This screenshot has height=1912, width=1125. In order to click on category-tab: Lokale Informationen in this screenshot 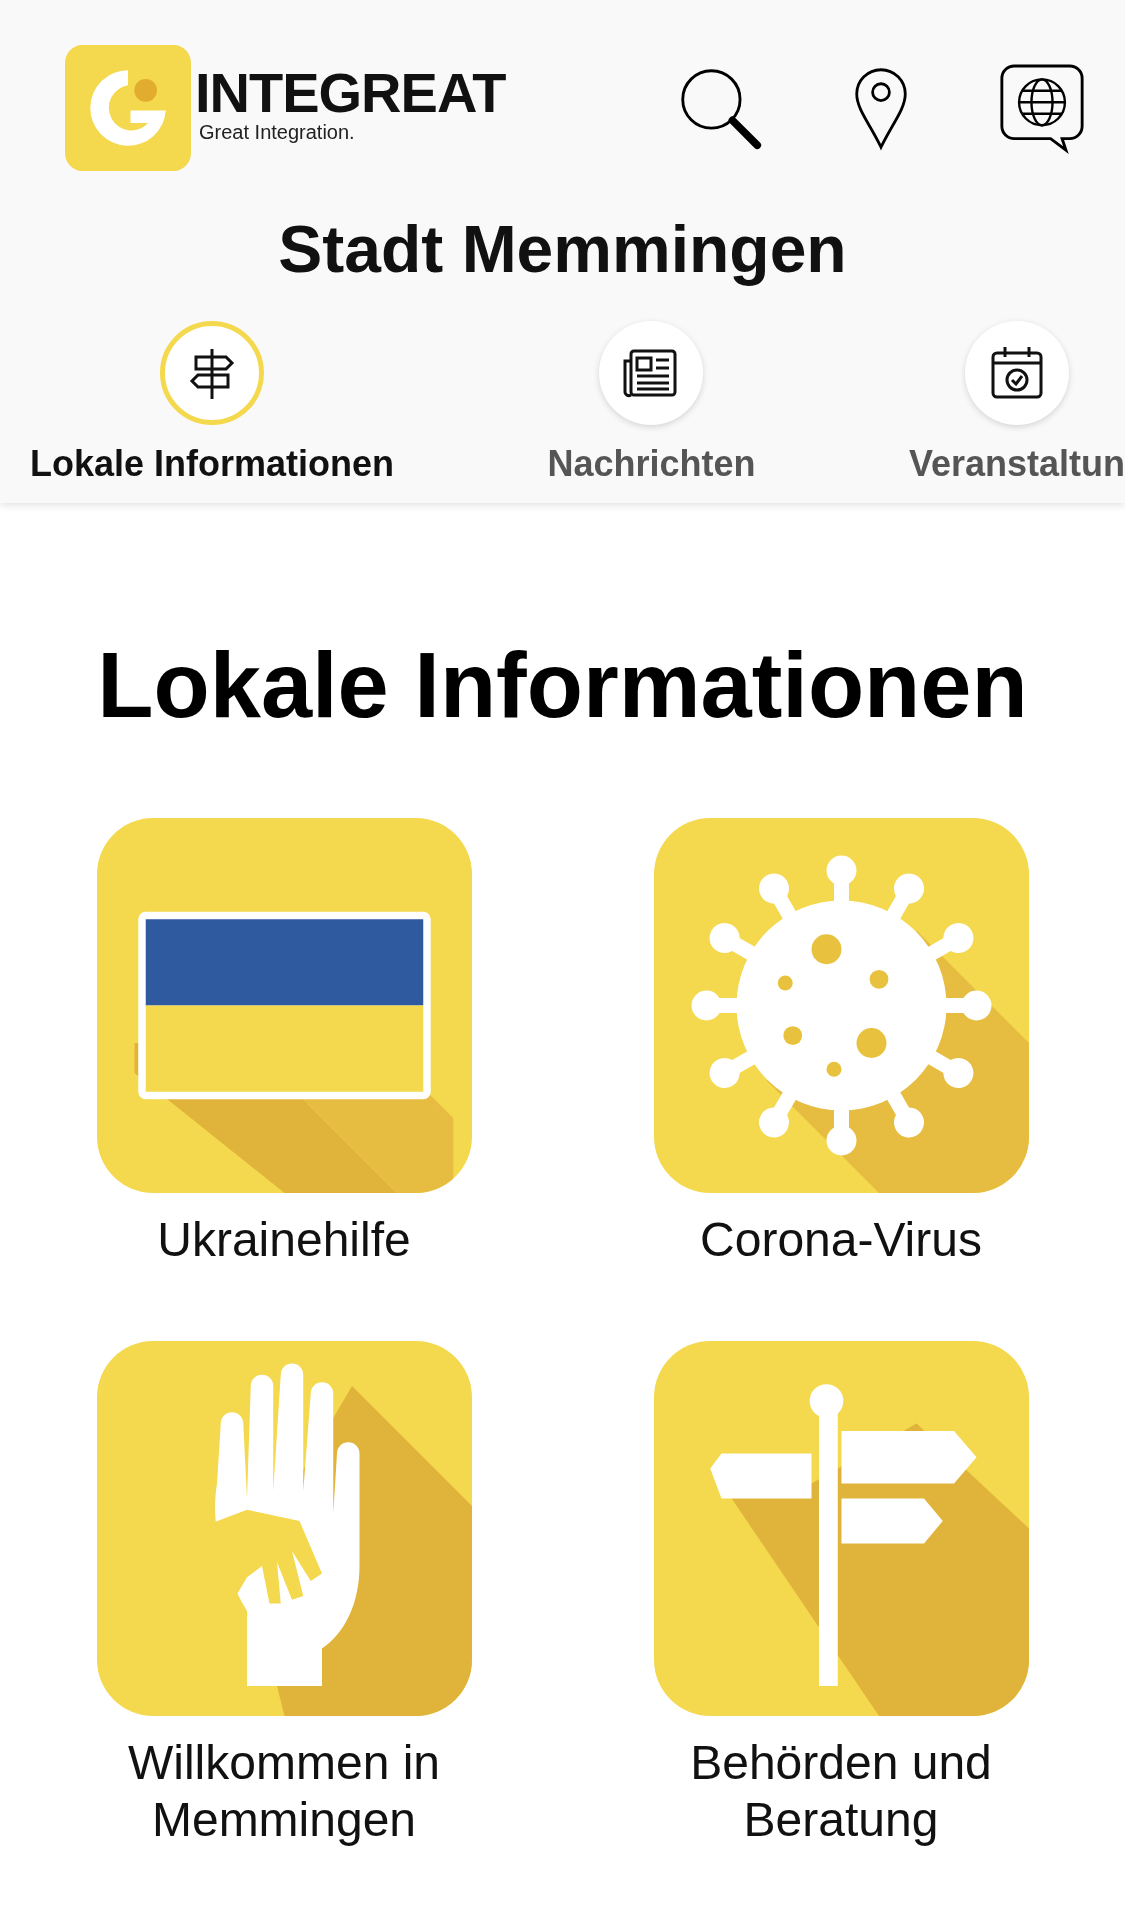, I will do `click(212, 403)`.